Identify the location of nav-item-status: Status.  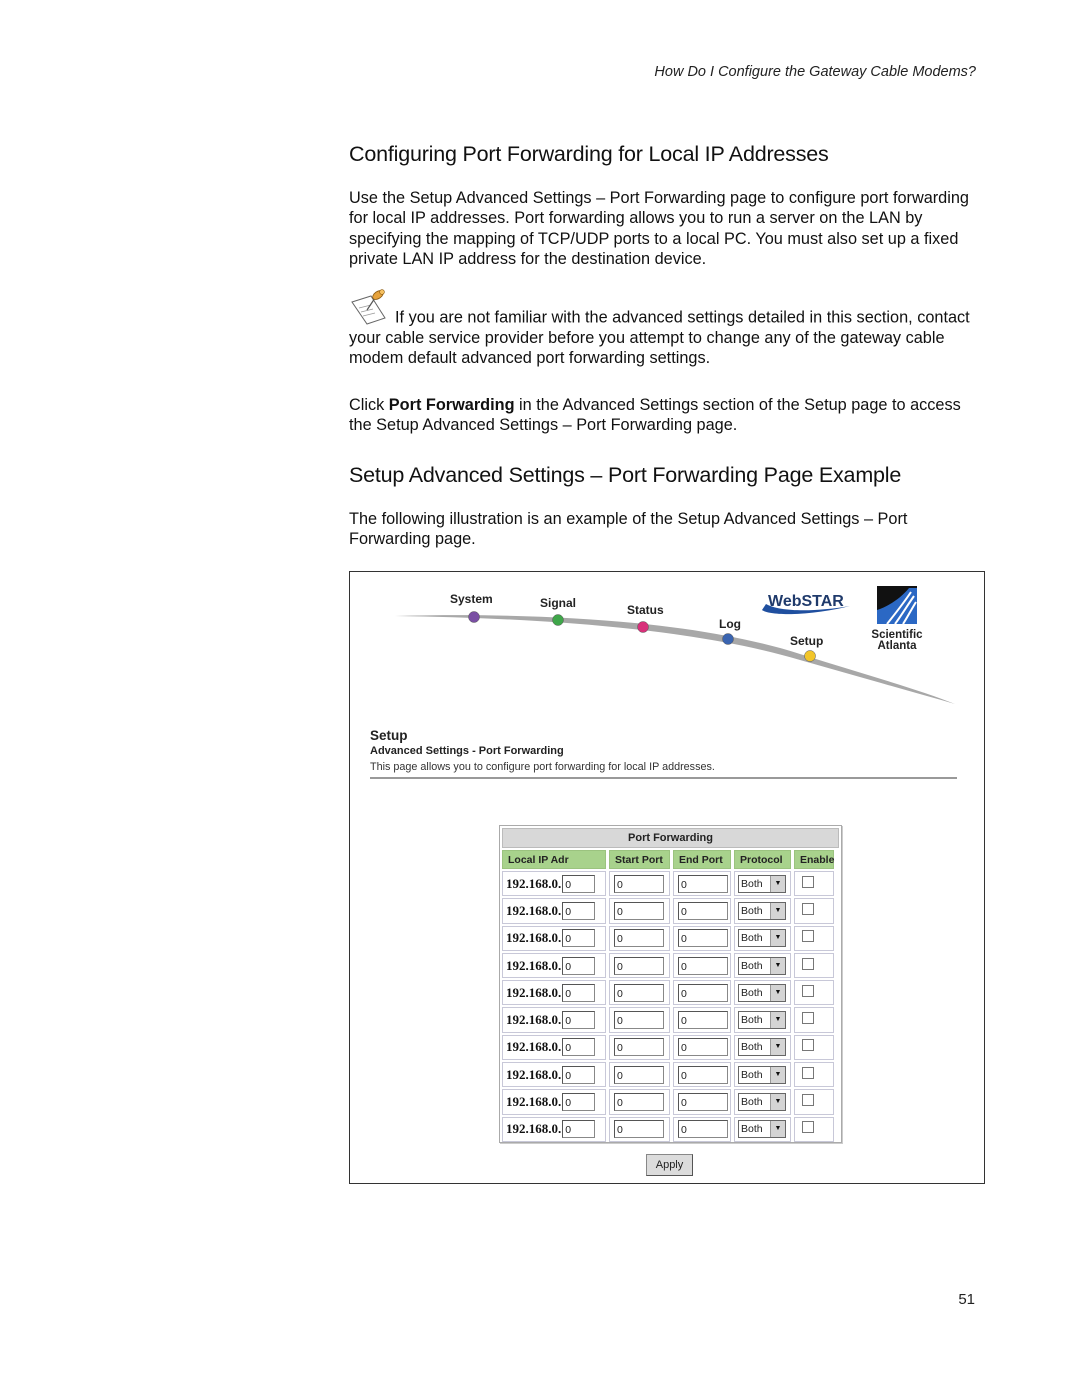
(645, 610).